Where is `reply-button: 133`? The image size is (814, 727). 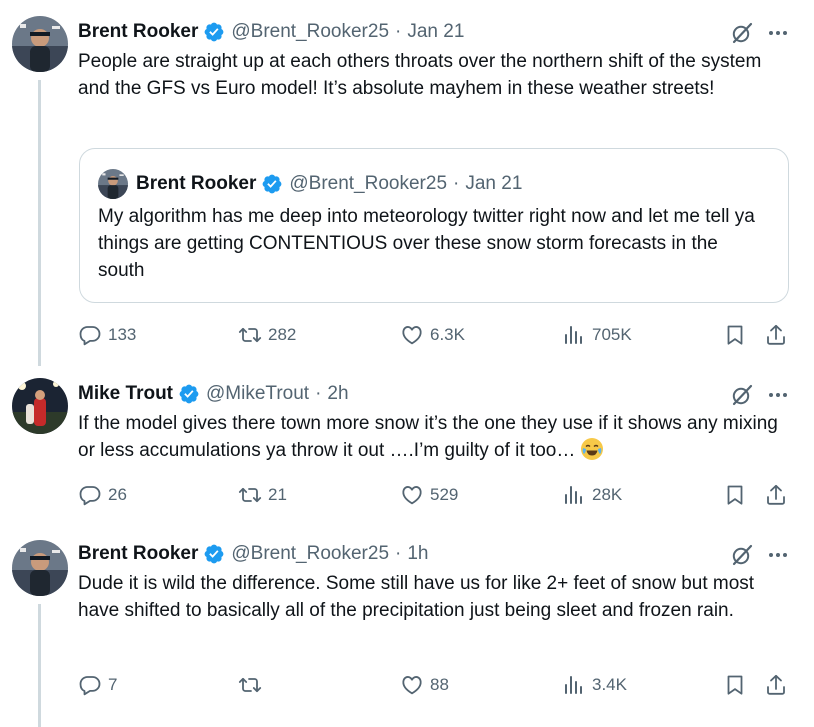
reply-button: 133 is located at coordinates (107, 335).